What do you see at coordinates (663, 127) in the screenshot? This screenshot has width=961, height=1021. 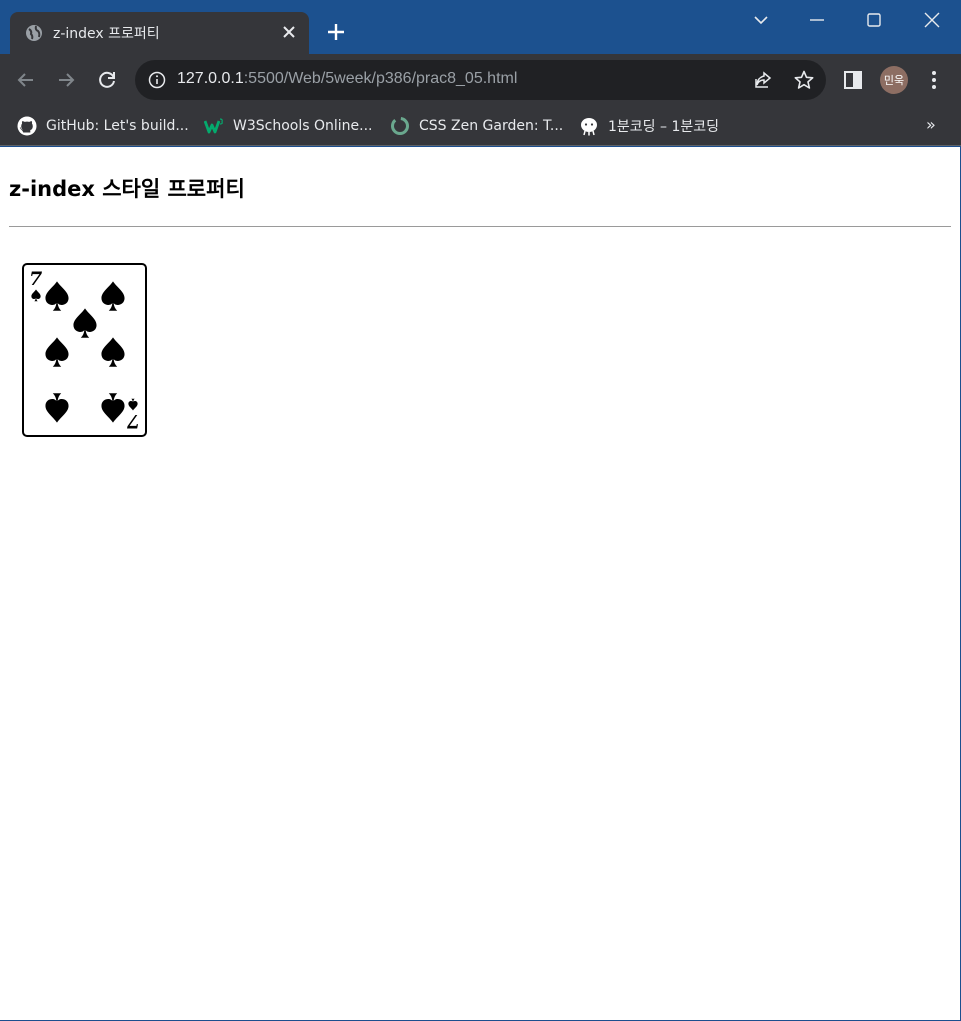 I see `bookmark-label: 1분코딩 – 1분코딩` at bounding box center [663, 127].